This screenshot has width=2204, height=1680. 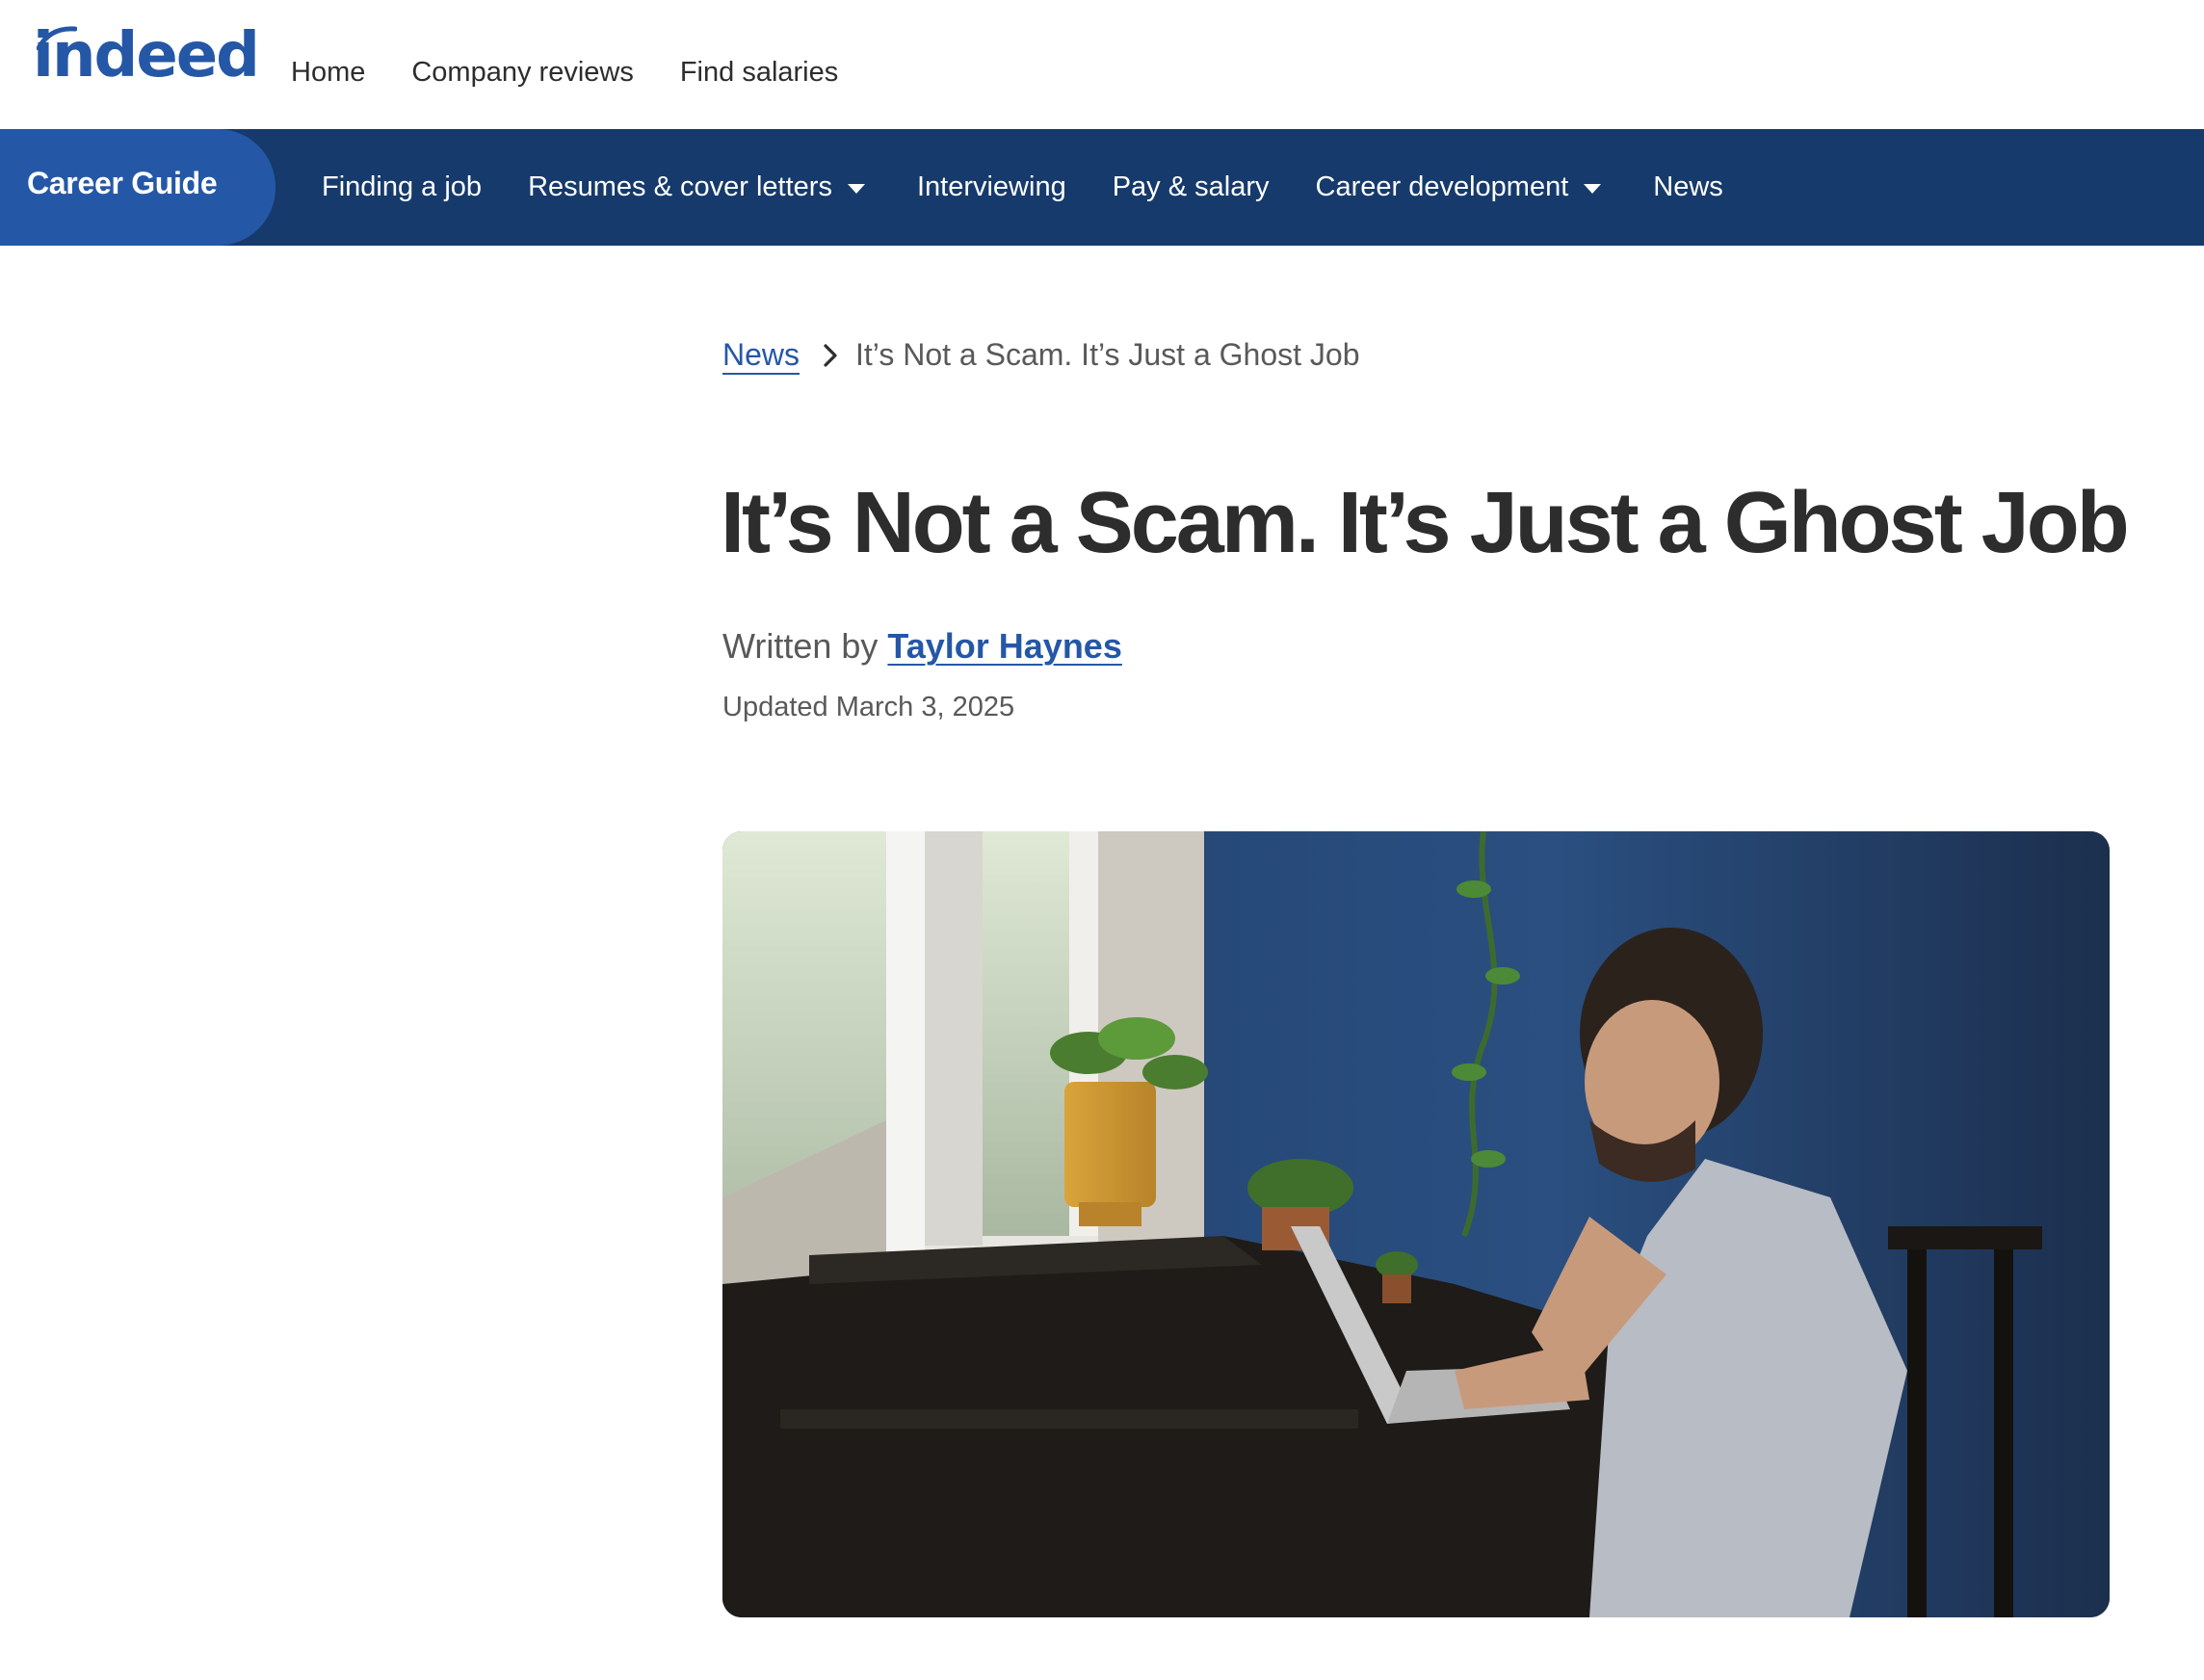 I want to click on career-nav-interviewing: Interviewing, so click(x=992, y=187).